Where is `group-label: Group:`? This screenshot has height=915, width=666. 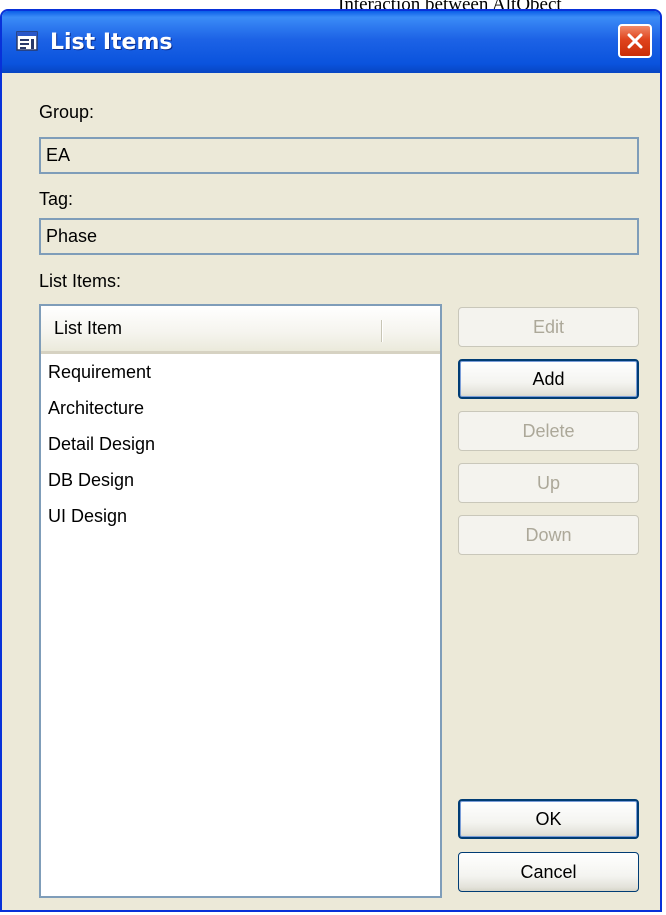
group-label: Group: is located at coordinates (67, 112).